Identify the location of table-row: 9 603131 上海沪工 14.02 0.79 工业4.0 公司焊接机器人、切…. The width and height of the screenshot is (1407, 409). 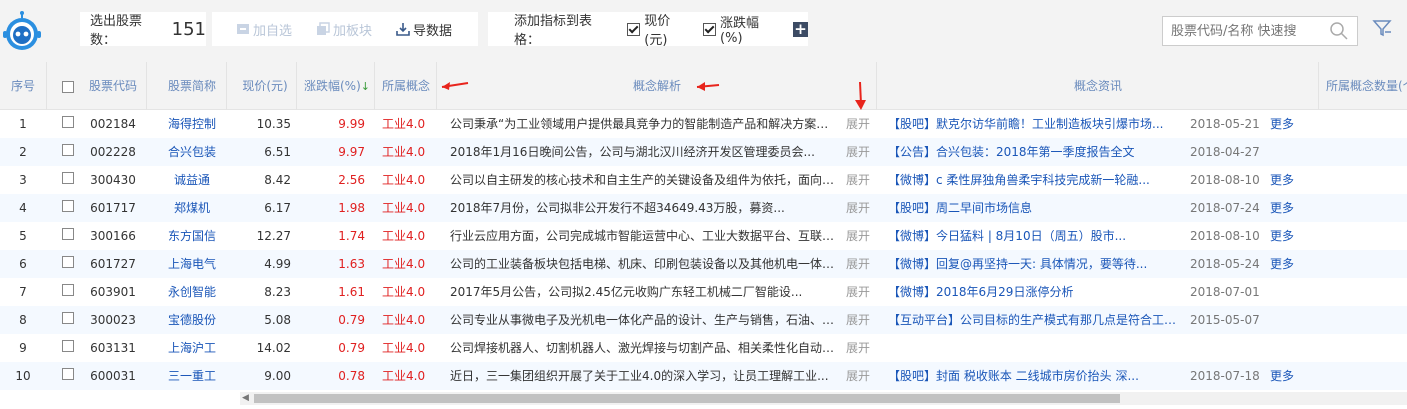
(703, 348).